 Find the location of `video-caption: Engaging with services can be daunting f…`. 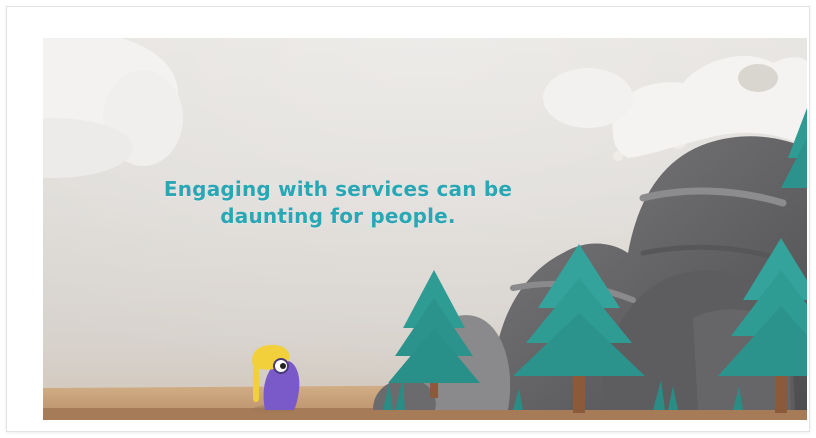

video-caption: Engaging with services can be daunting f… is located at coordinates (338, 203).